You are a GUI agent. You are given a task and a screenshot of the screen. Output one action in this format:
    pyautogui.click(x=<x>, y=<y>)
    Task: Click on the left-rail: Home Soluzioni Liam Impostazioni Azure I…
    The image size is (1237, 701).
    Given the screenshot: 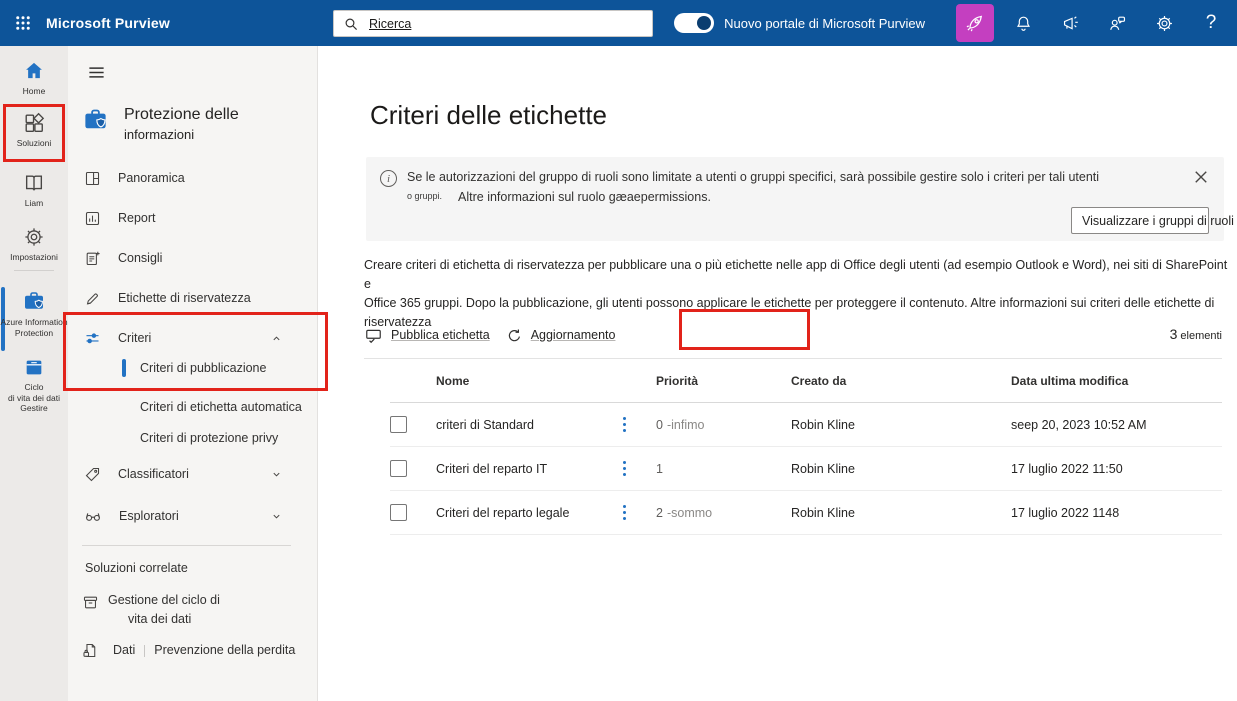 What is the action you would take?
    pyautogui.click(x=34, y=373)
    